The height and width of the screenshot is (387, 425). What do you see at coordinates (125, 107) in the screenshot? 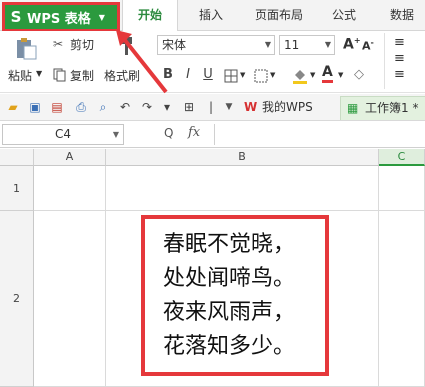
I see `undo-icon: ↶` at bounding box center [125, 107].